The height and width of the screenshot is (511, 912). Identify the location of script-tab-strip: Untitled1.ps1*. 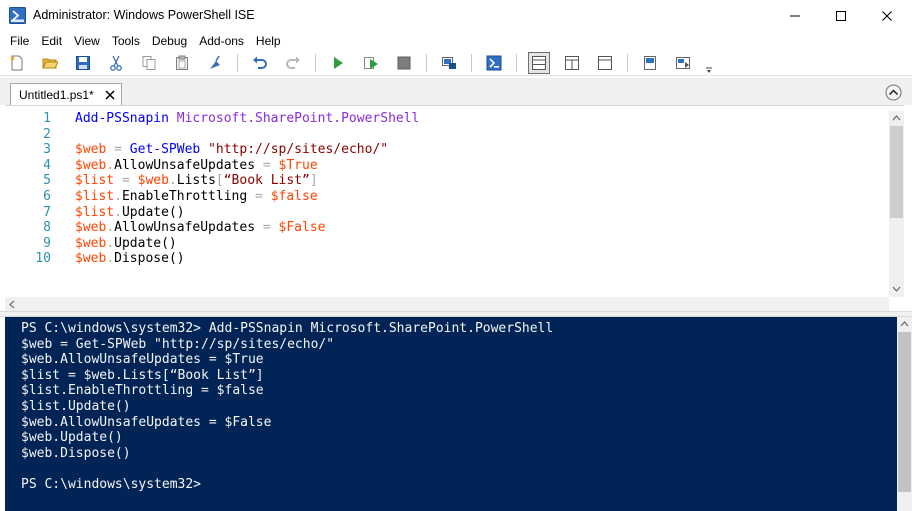
(456, 91).